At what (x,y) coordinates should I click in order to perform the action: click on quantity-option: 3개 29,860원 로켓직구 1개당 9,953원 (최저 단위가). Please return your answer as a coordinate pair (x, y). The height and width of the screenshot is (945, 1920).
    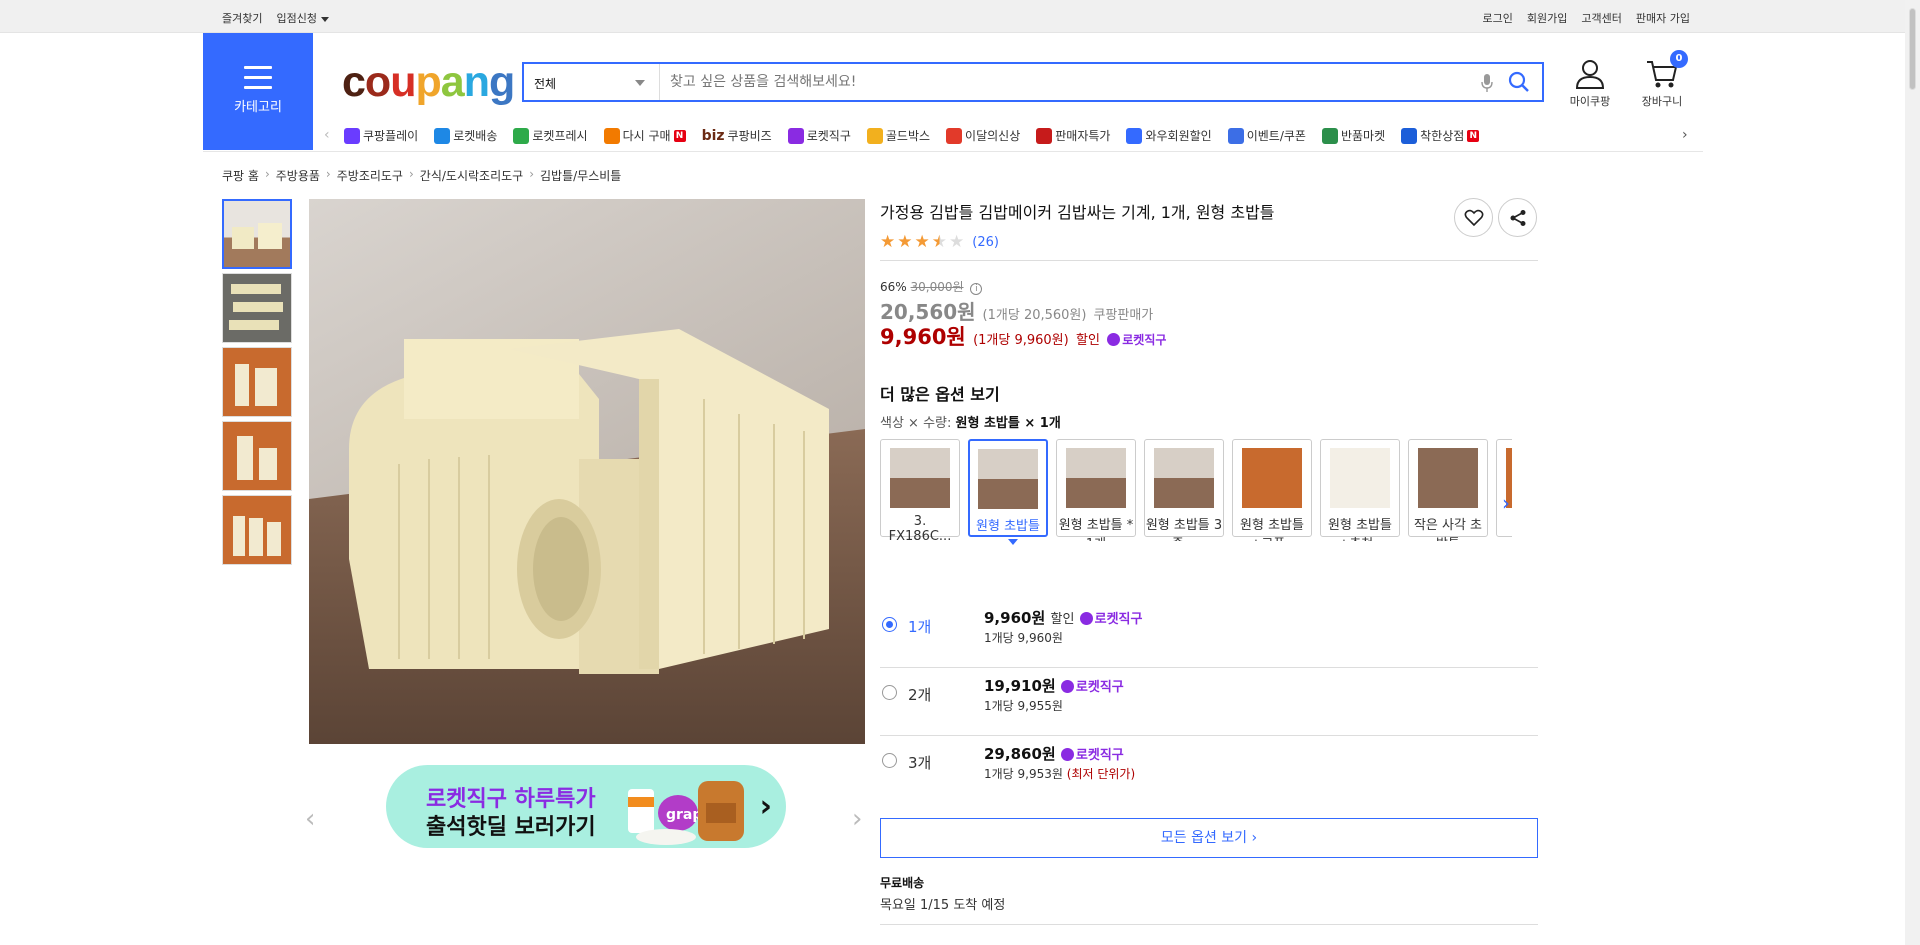
    Looking at the image, I should click on (1209, 769).